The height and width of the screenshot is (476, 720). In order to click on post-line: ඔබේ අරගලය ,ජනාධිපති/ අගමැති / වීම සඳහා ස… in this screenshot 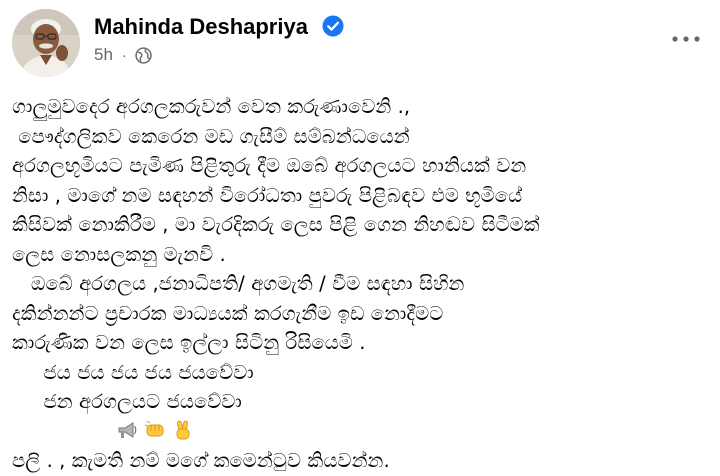, I will do `click(238, 283)`.